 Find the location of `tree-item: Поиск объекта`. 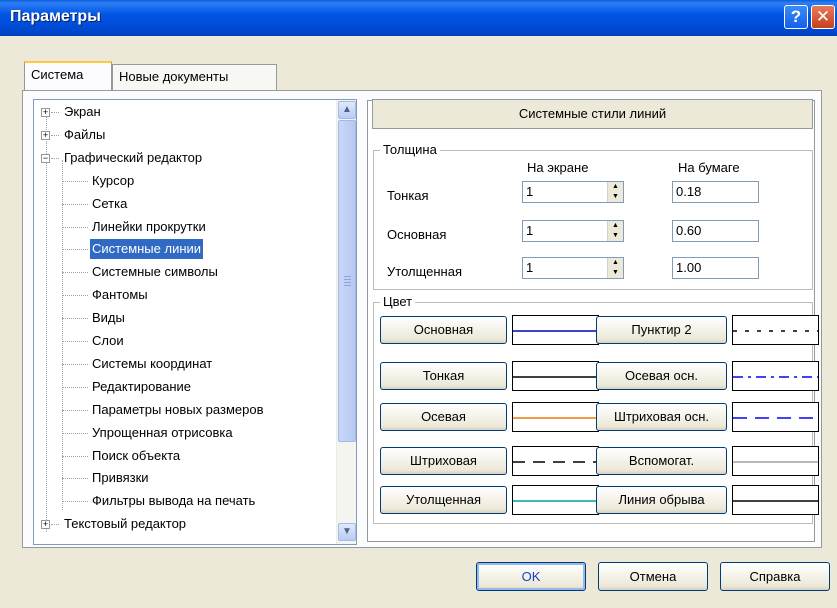

tree-item: Поиск объекта is located at coordinates (136, 456).